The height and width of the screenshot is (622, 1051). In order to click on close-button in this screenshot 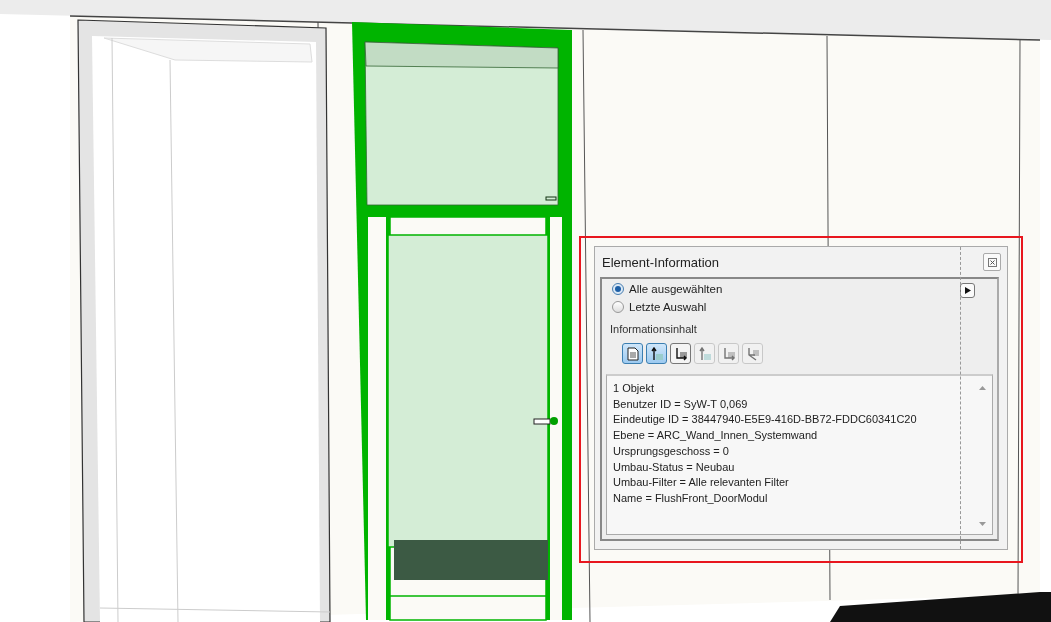, I will do `click(992, 262)`.